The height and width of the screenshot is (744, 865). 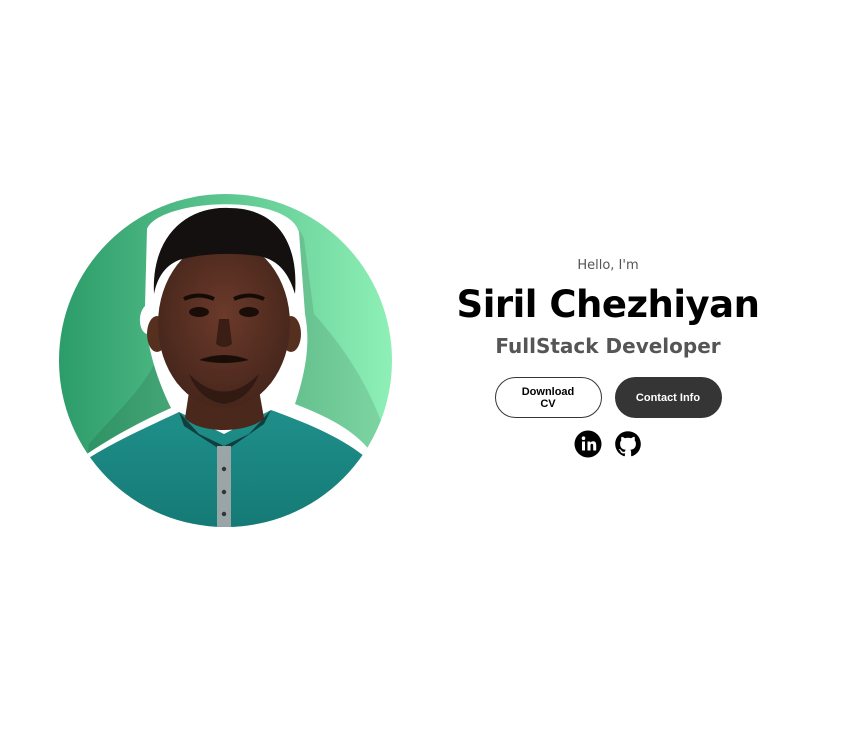 What do you see at coordinates (608, 265) in the screenshot?
I see `greeting-text: Hello, I'm` at bounding box center [608, 265].